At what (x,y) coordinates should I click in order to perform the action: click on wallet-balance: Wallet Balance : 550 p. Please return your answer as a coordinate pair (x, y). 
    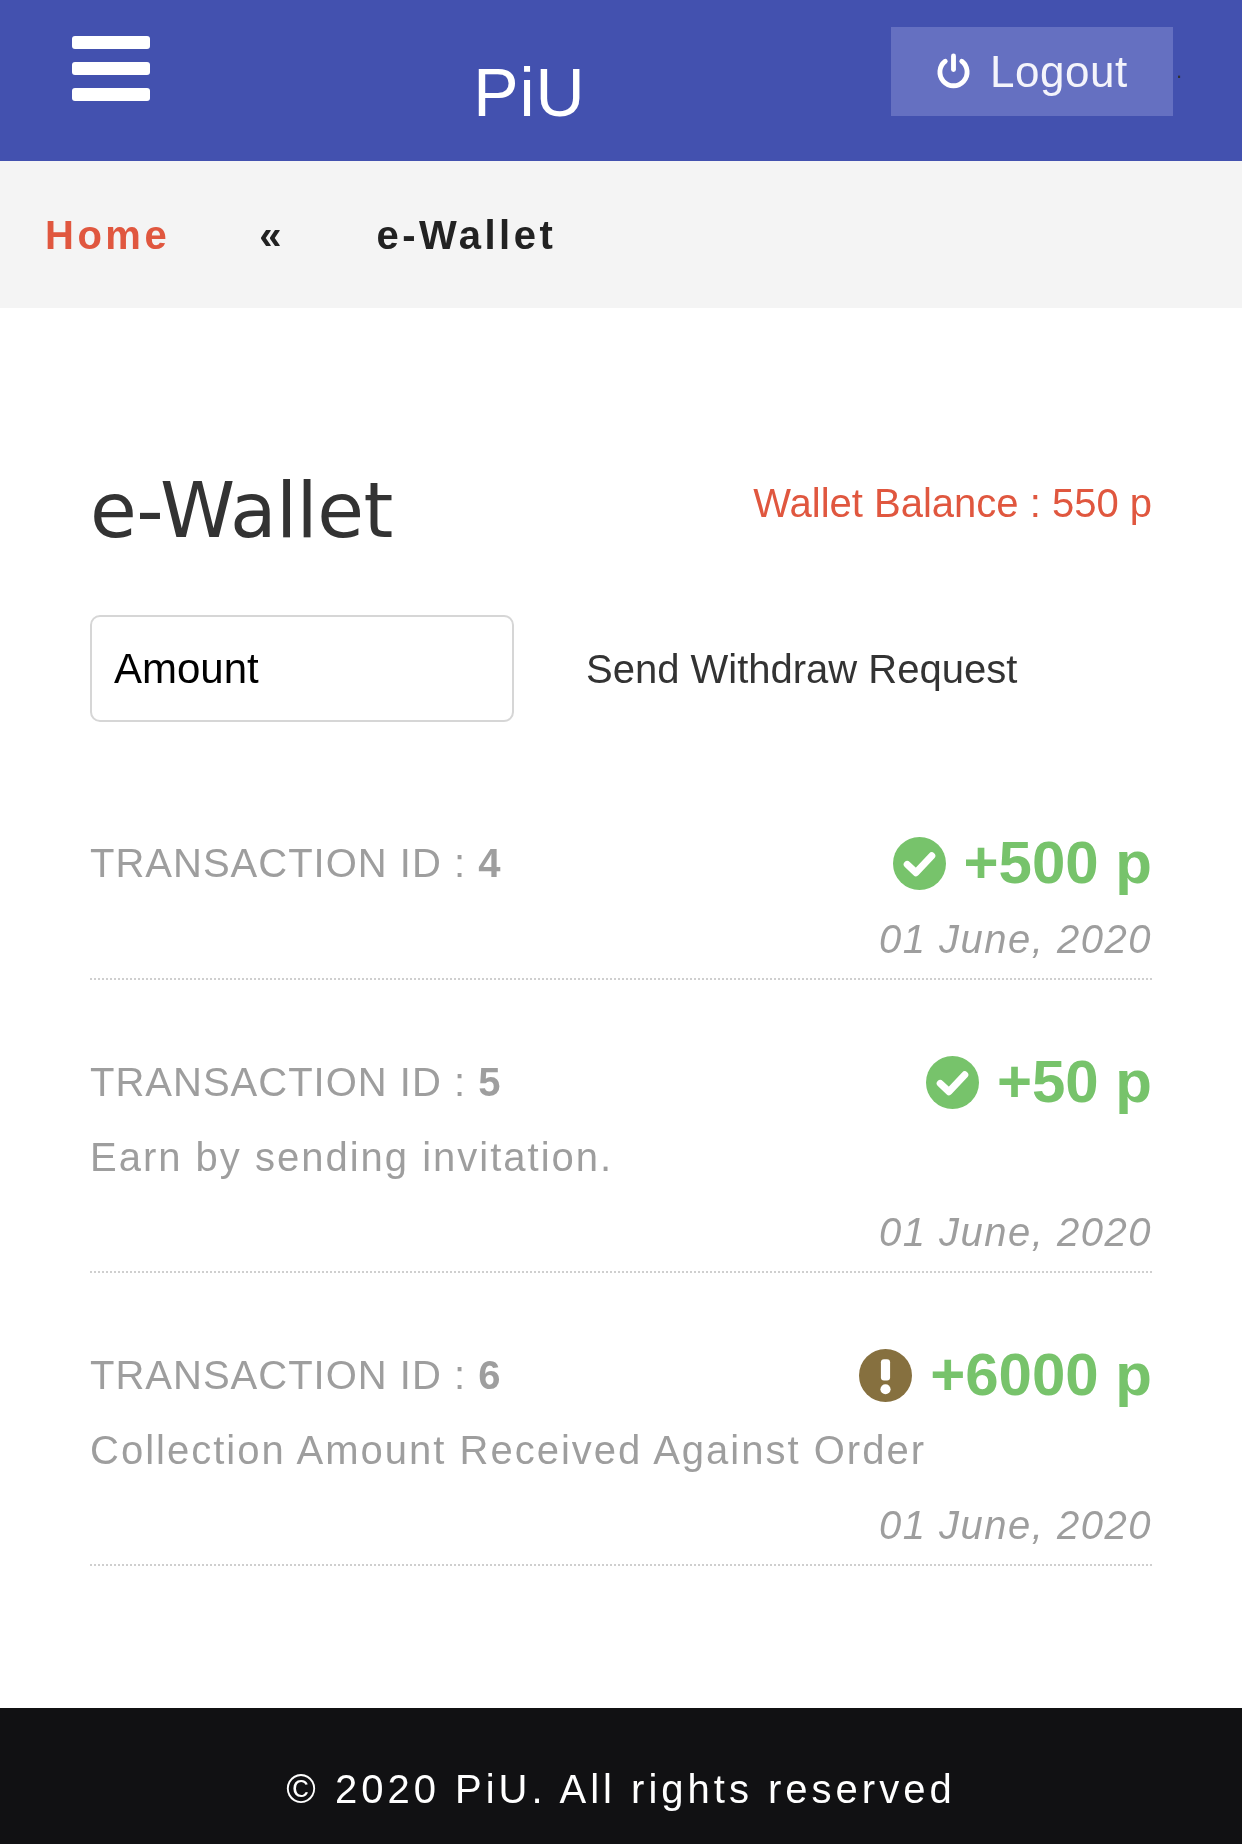
    Looking at the image, I should click on (952, 503).